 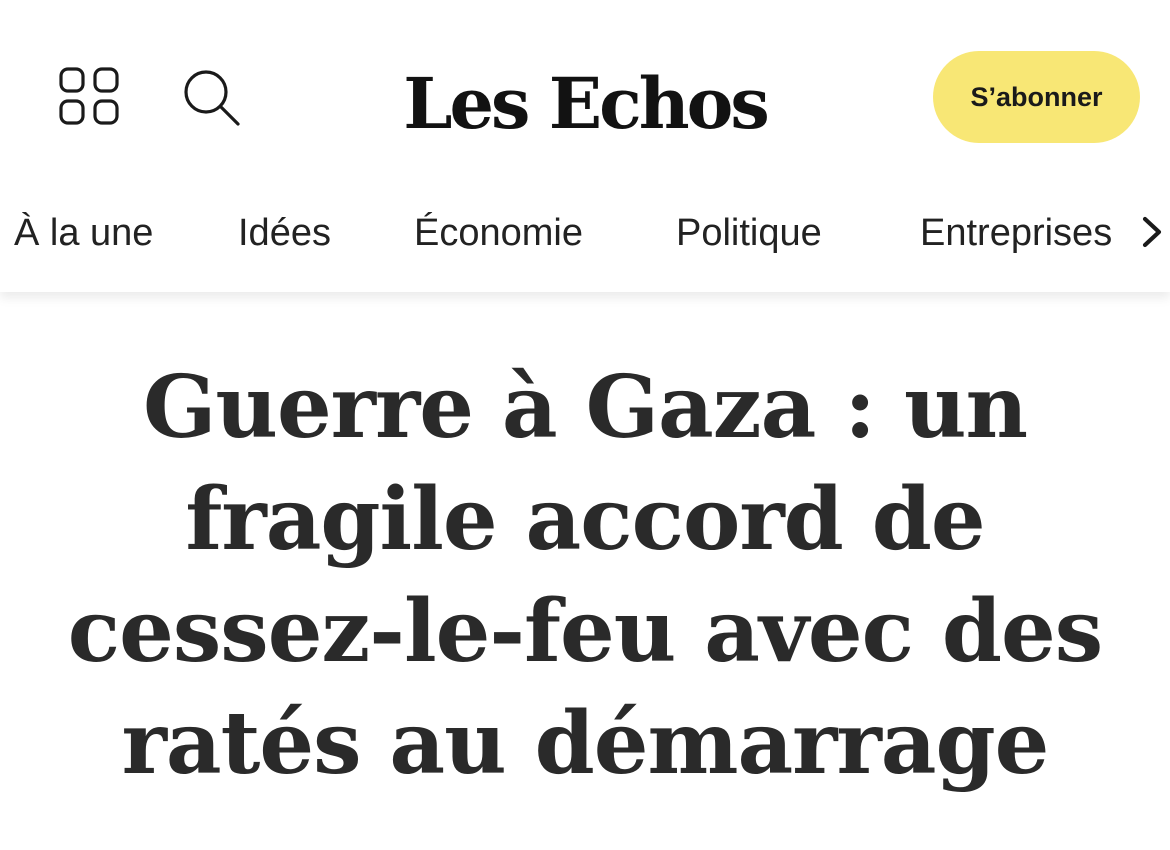 What do you see at coordinates (1036, 97) in the screenshot?
I see `subscribe-button: S’abonner` at bounding box center [1036, 97].